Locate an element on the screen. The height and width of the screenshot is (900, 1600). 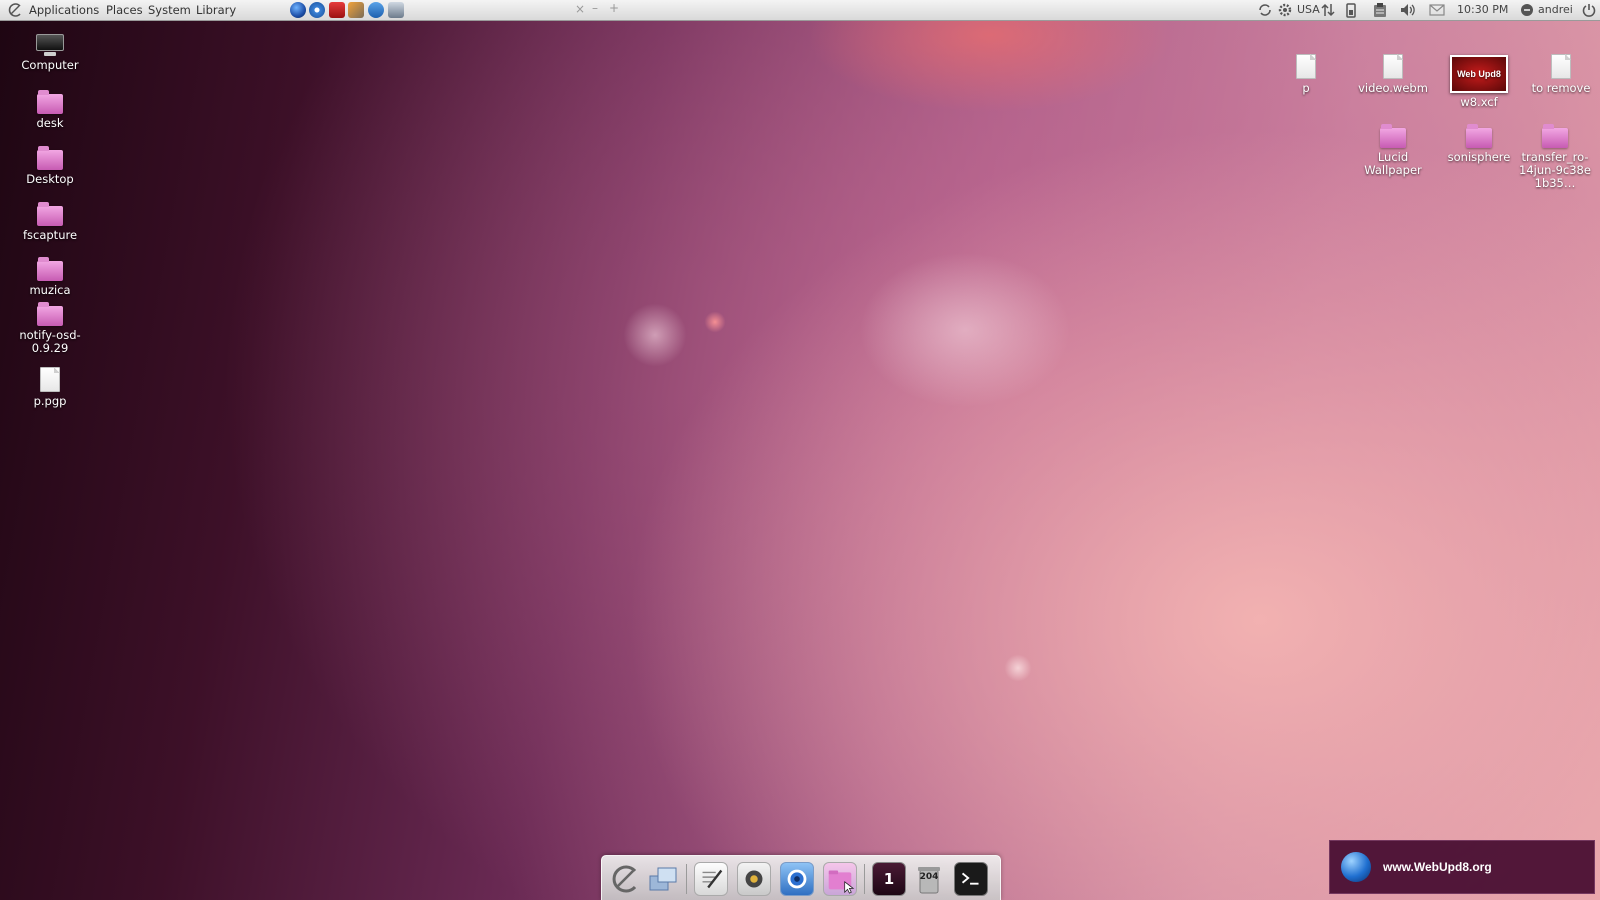
desktop-icon-label: p is located at coordinates (1306, 88).